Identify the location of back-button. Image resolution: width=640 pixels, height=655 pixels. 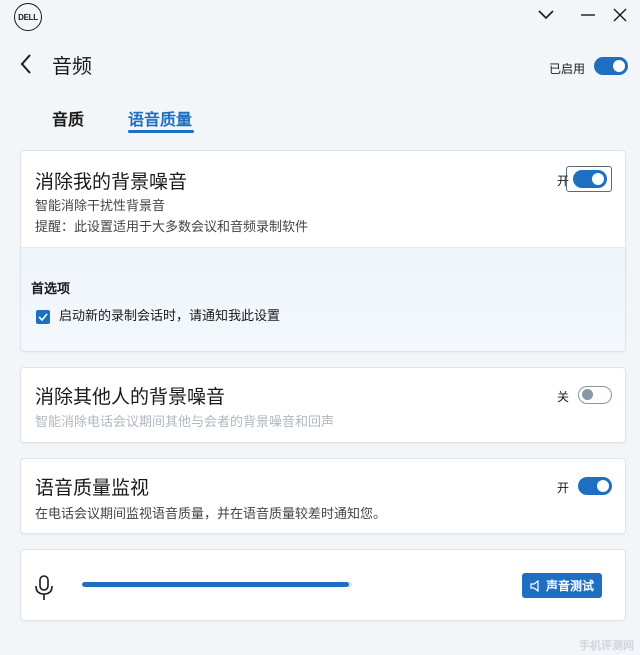
(26, 64).